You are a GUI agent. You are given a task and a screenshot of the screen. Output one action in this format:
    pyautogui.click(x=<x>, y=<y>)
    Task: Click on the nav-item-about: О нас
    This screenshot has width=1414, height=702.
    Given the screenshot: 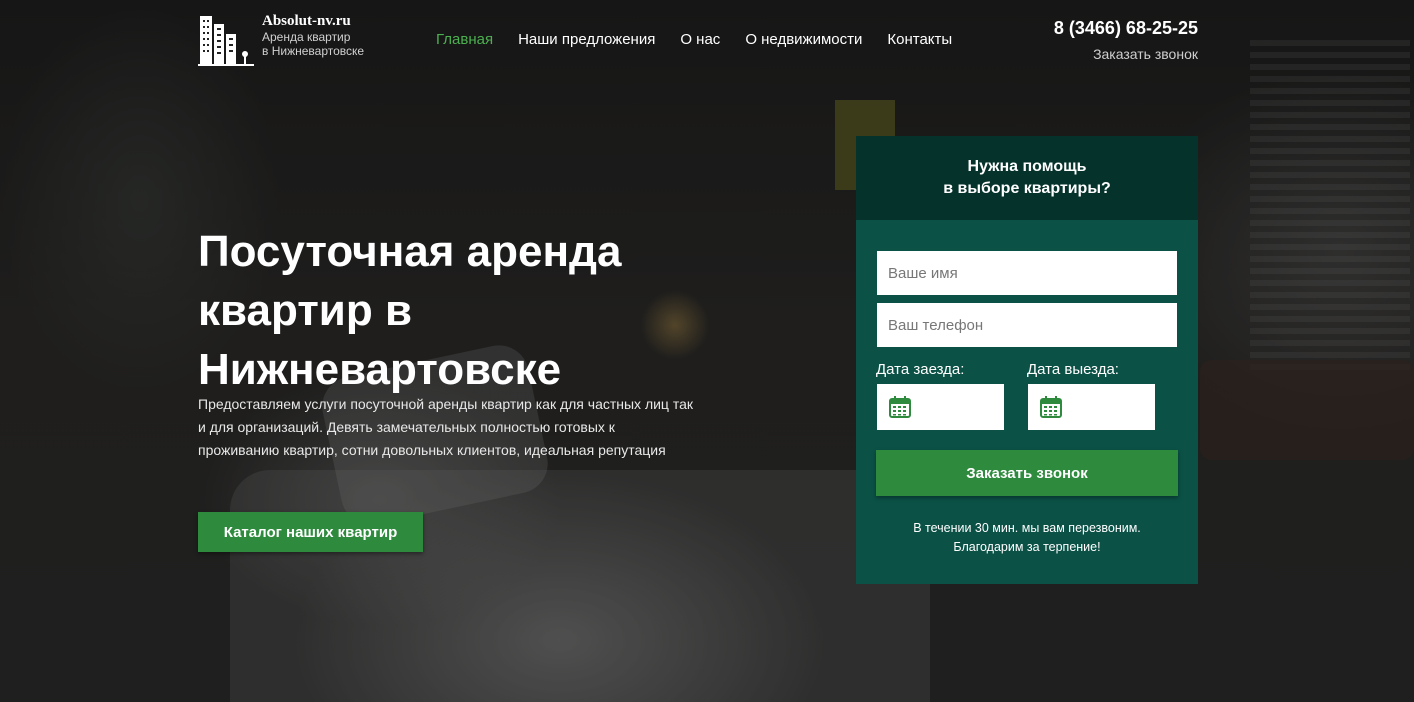 What is the action you would take?
    pyautogui.click(x=700, y=39)
    